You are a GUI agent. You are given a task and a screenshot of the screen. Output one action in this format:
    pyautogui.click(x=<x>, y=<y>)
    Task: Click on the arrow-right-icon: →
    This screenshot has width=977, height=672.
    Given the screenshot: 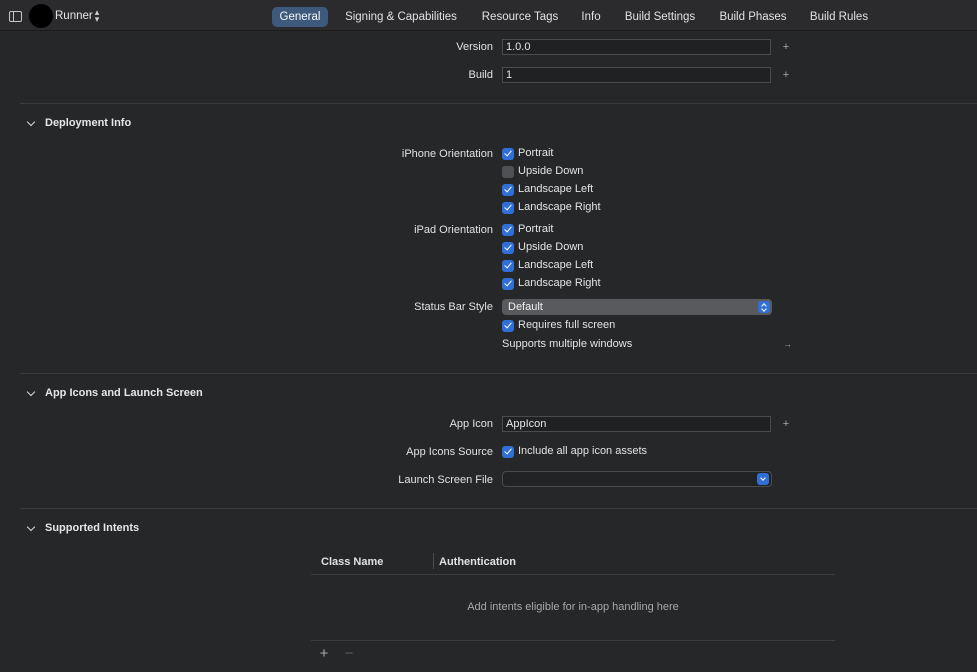 What is the action you would take?
    pyautogui.click(x=787, y=344)
    